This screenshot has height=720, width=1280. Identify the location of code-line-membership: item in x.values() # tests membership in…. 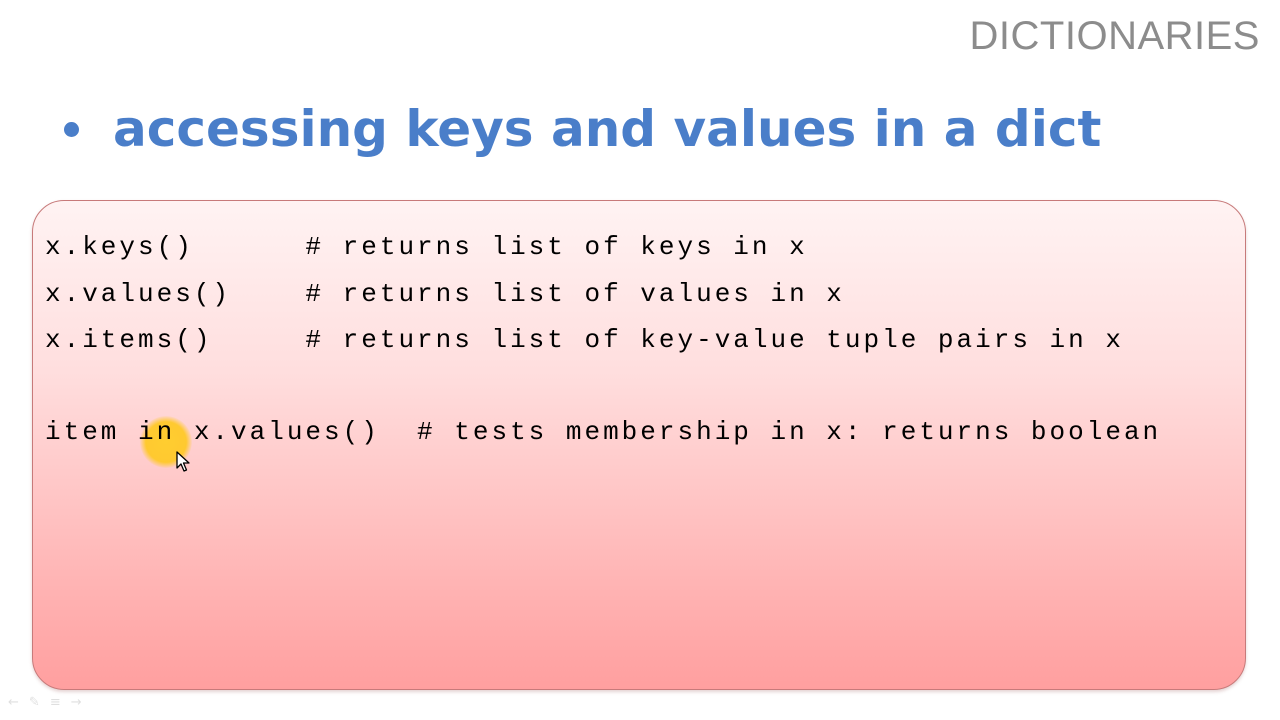
(603, 432).